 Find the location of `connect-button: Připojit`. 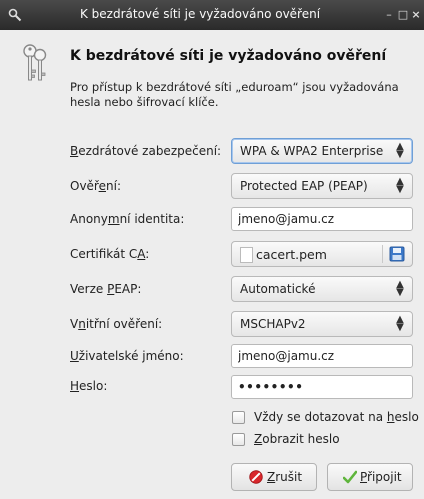

connect-button: Připojit is located at coordinates (370, 477).